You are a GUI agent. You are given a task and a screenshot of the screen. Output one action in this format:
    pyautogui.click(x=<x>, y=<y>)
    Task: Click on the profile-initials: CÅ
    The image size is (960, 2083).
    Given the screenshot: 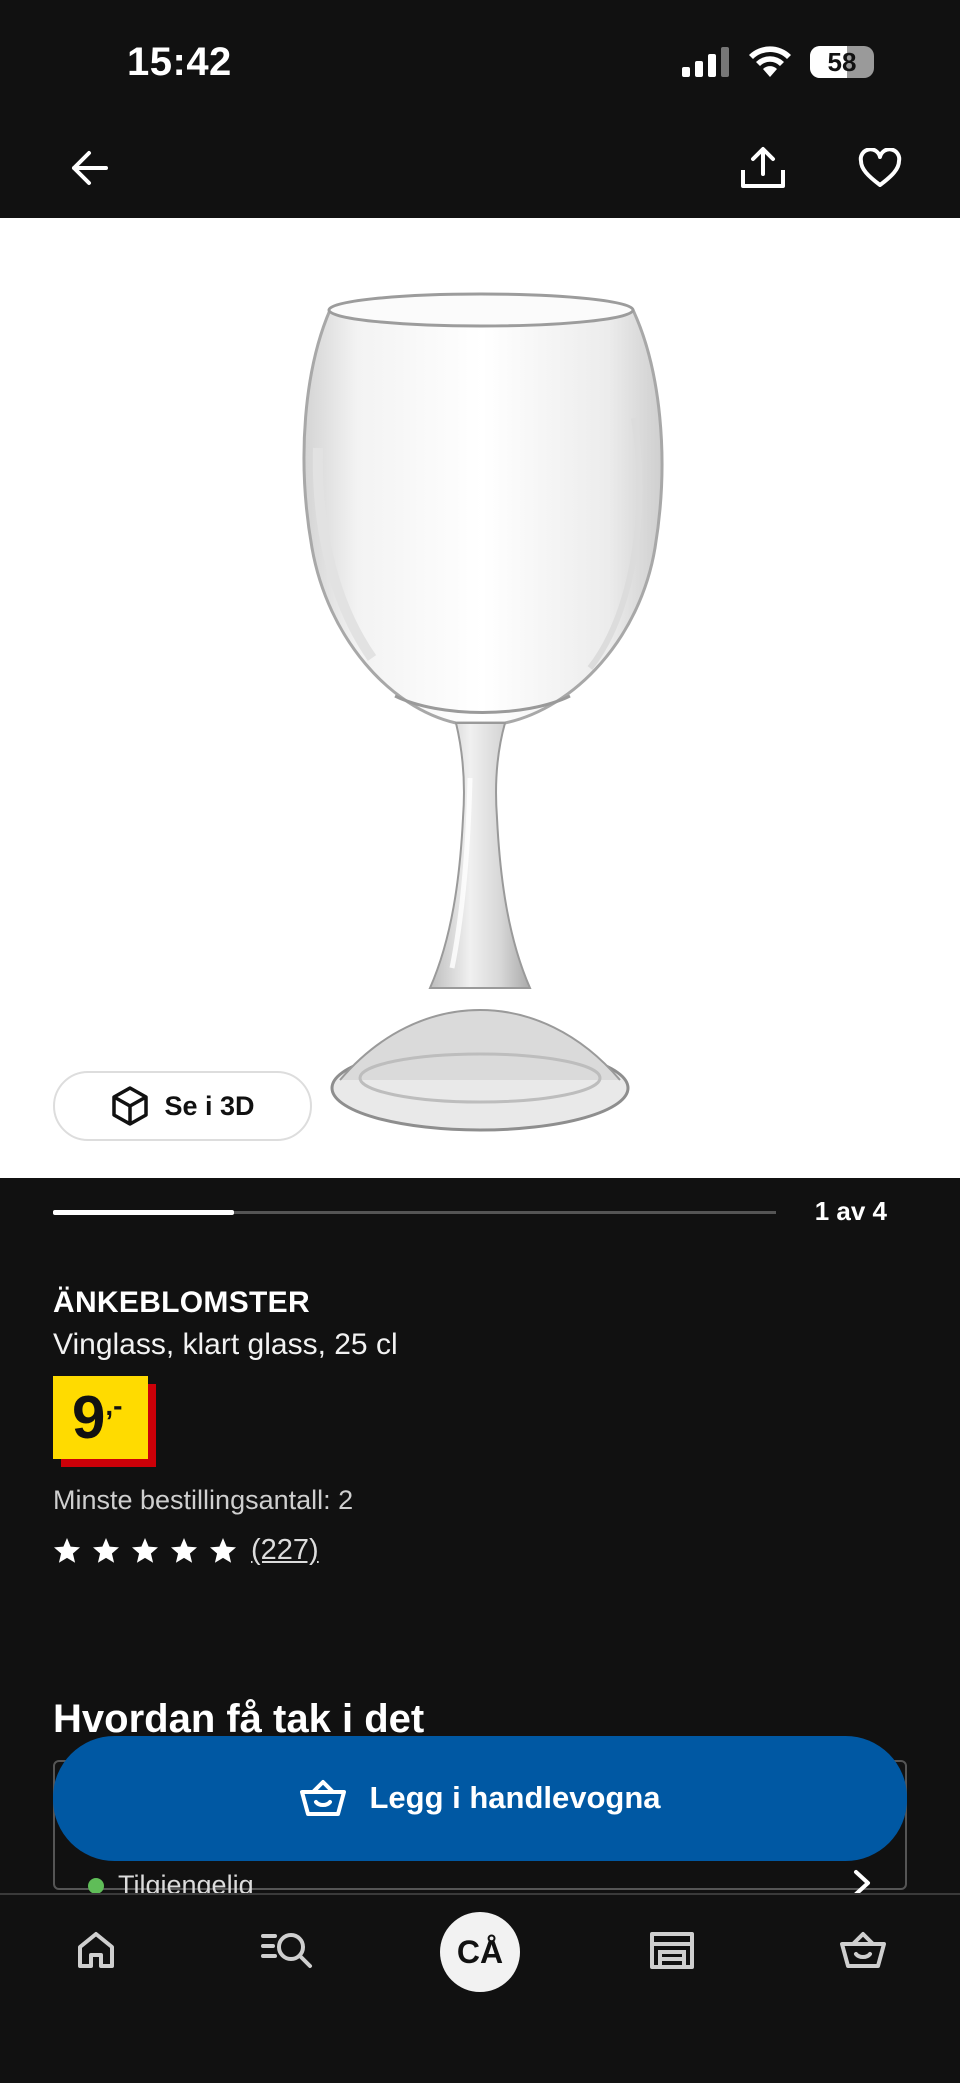 What is the action you would take?
    pyautogui.click(x=480, y=1951)
    